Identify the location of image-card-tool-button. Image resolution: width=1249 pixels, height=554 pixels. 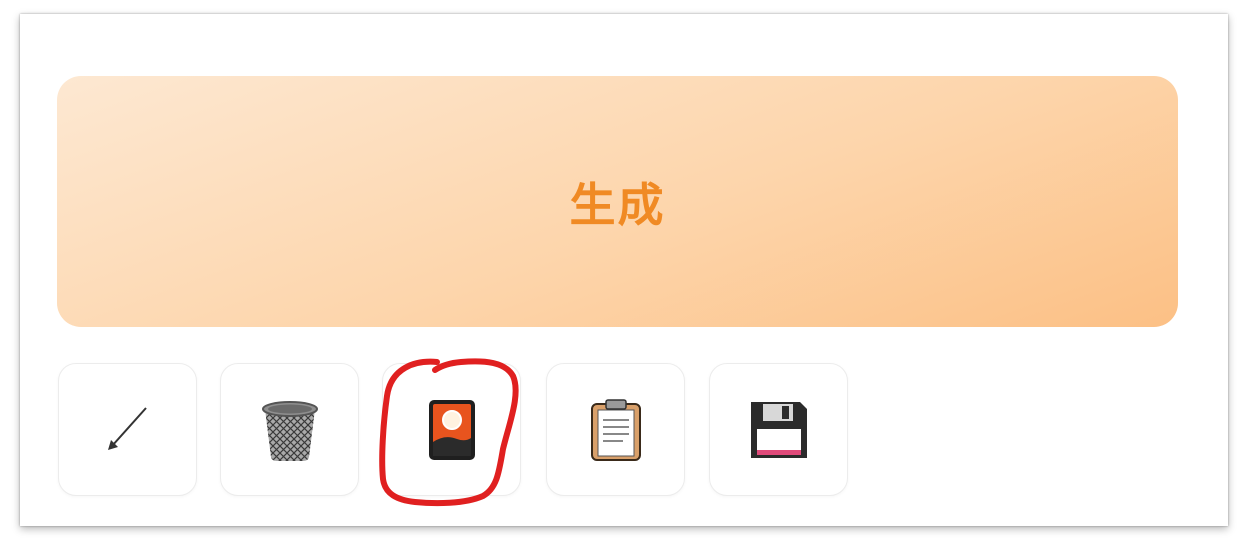
(451, 429).